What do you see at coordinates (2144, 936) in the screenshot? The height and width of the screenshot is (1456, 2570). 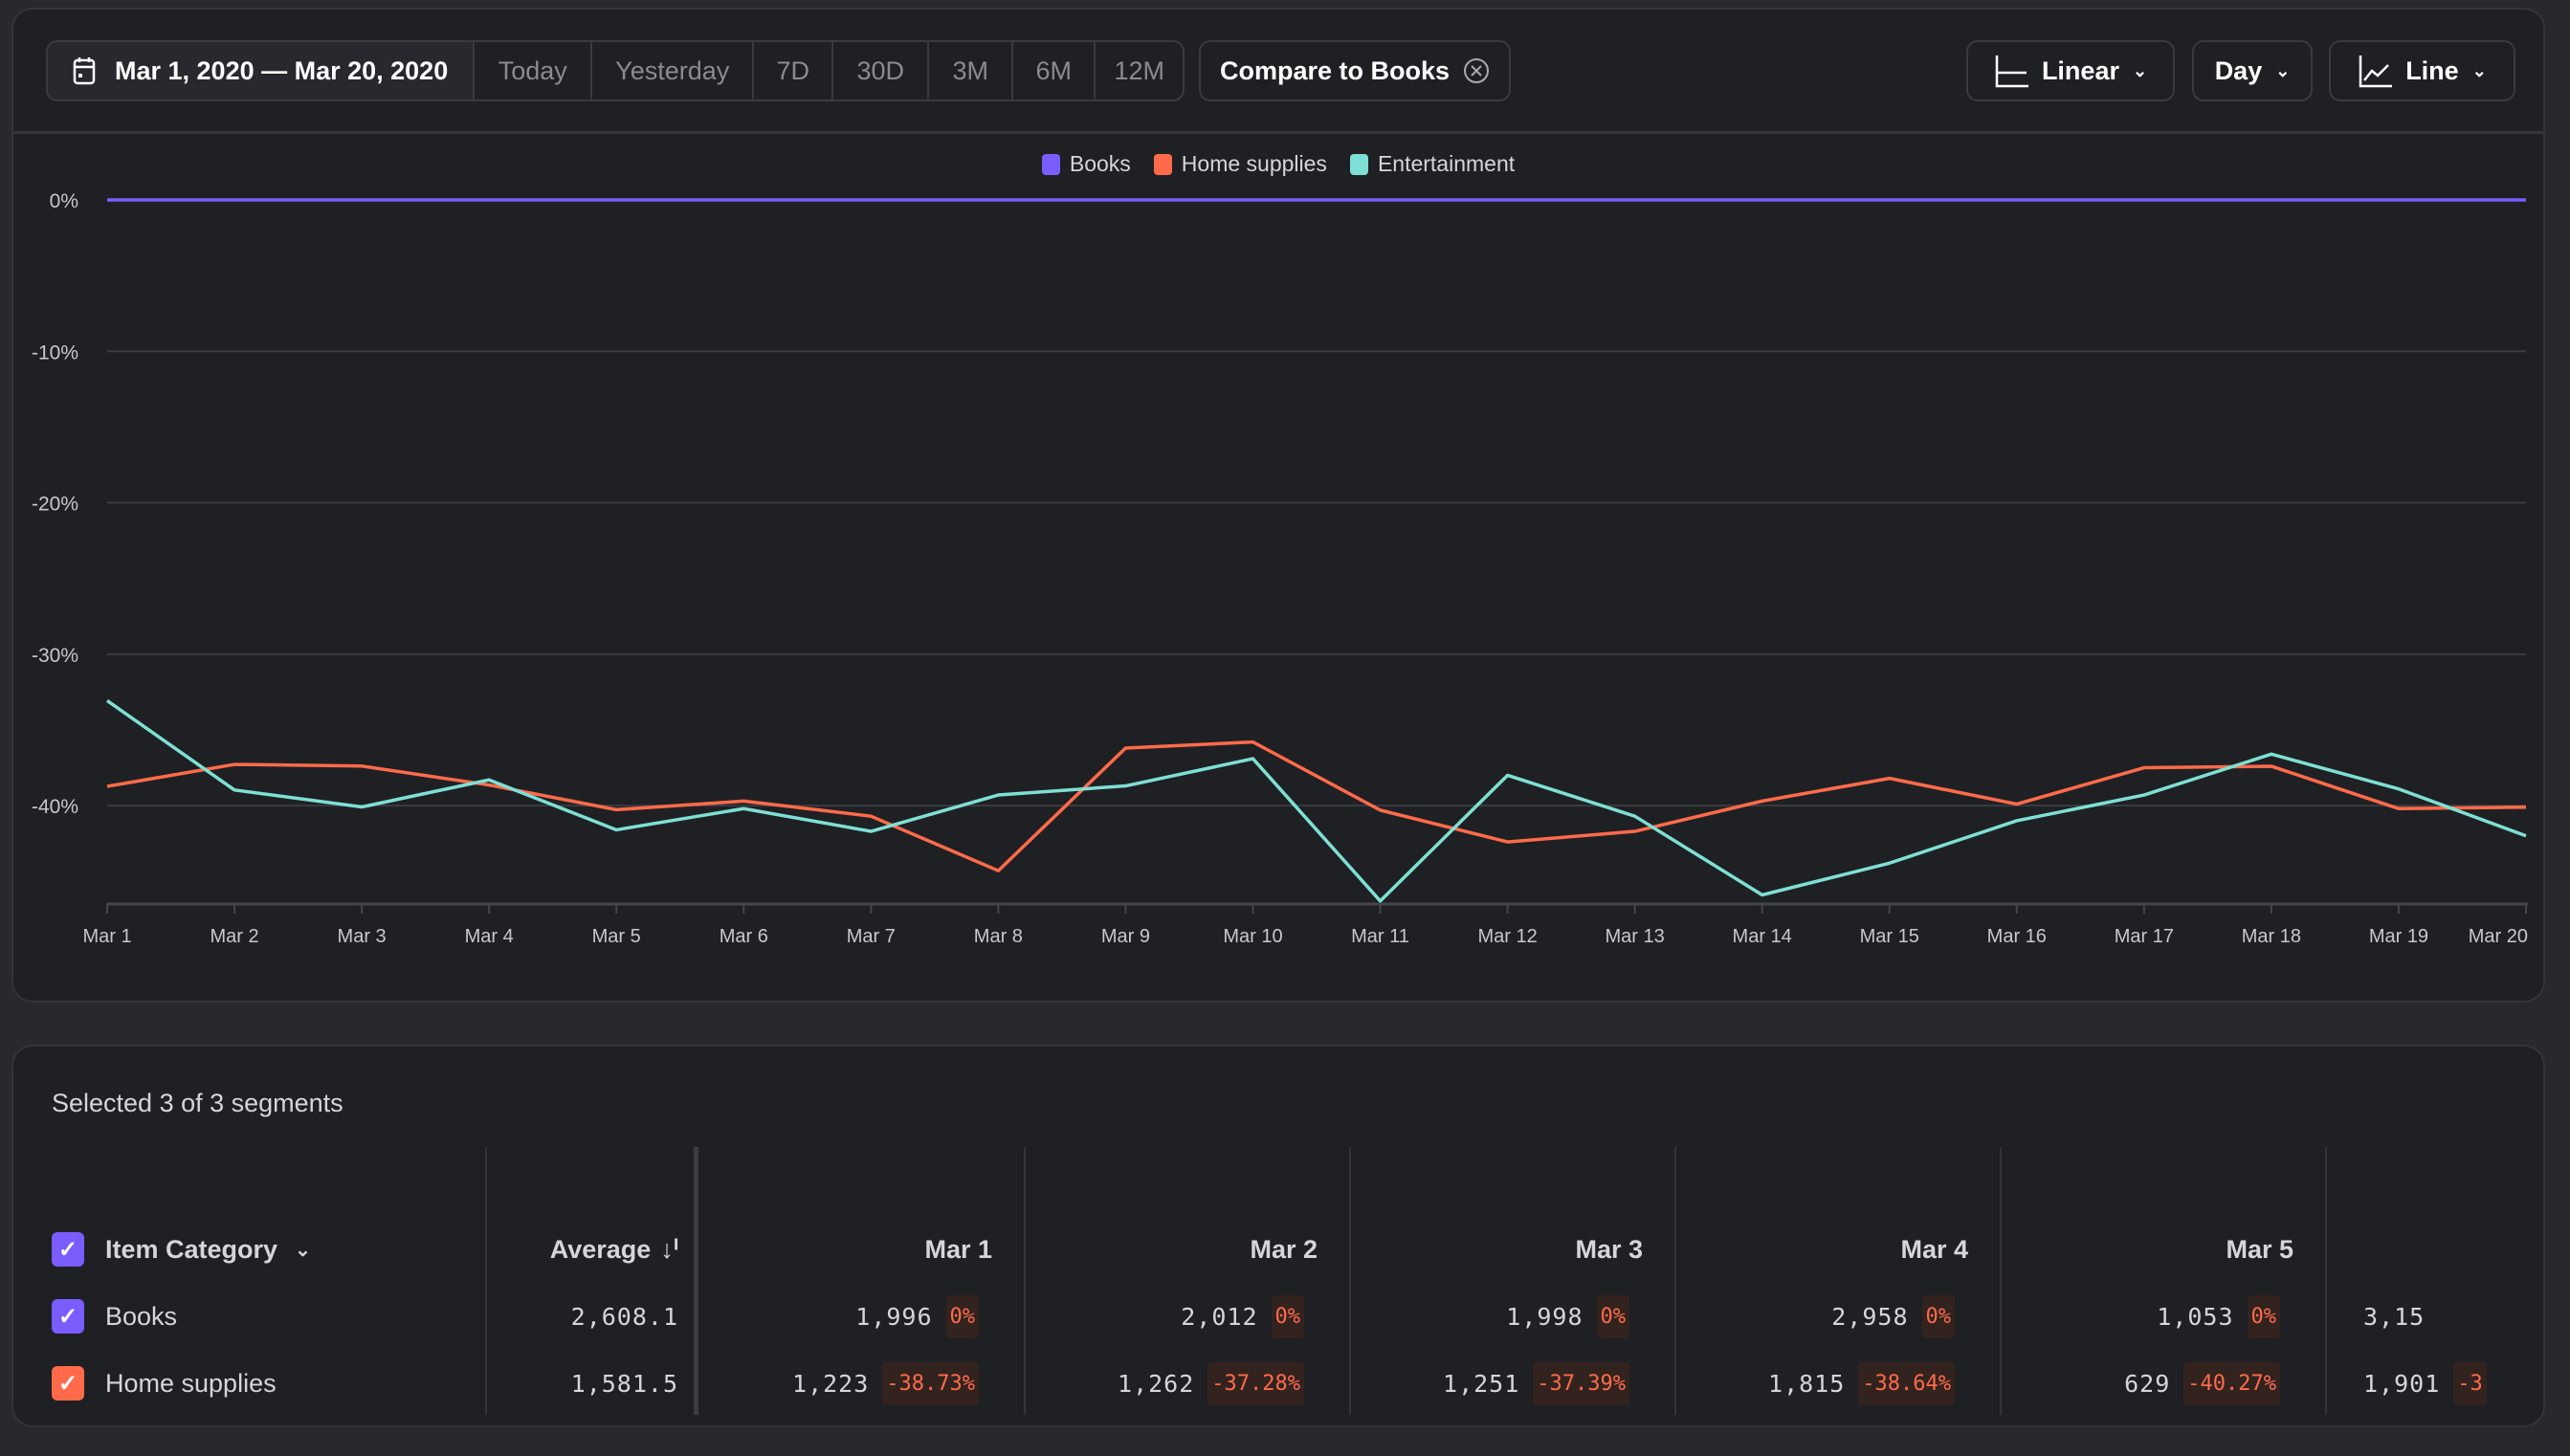 I see `x-tick-label: Mar 17` at bounding box center [2144, 936].